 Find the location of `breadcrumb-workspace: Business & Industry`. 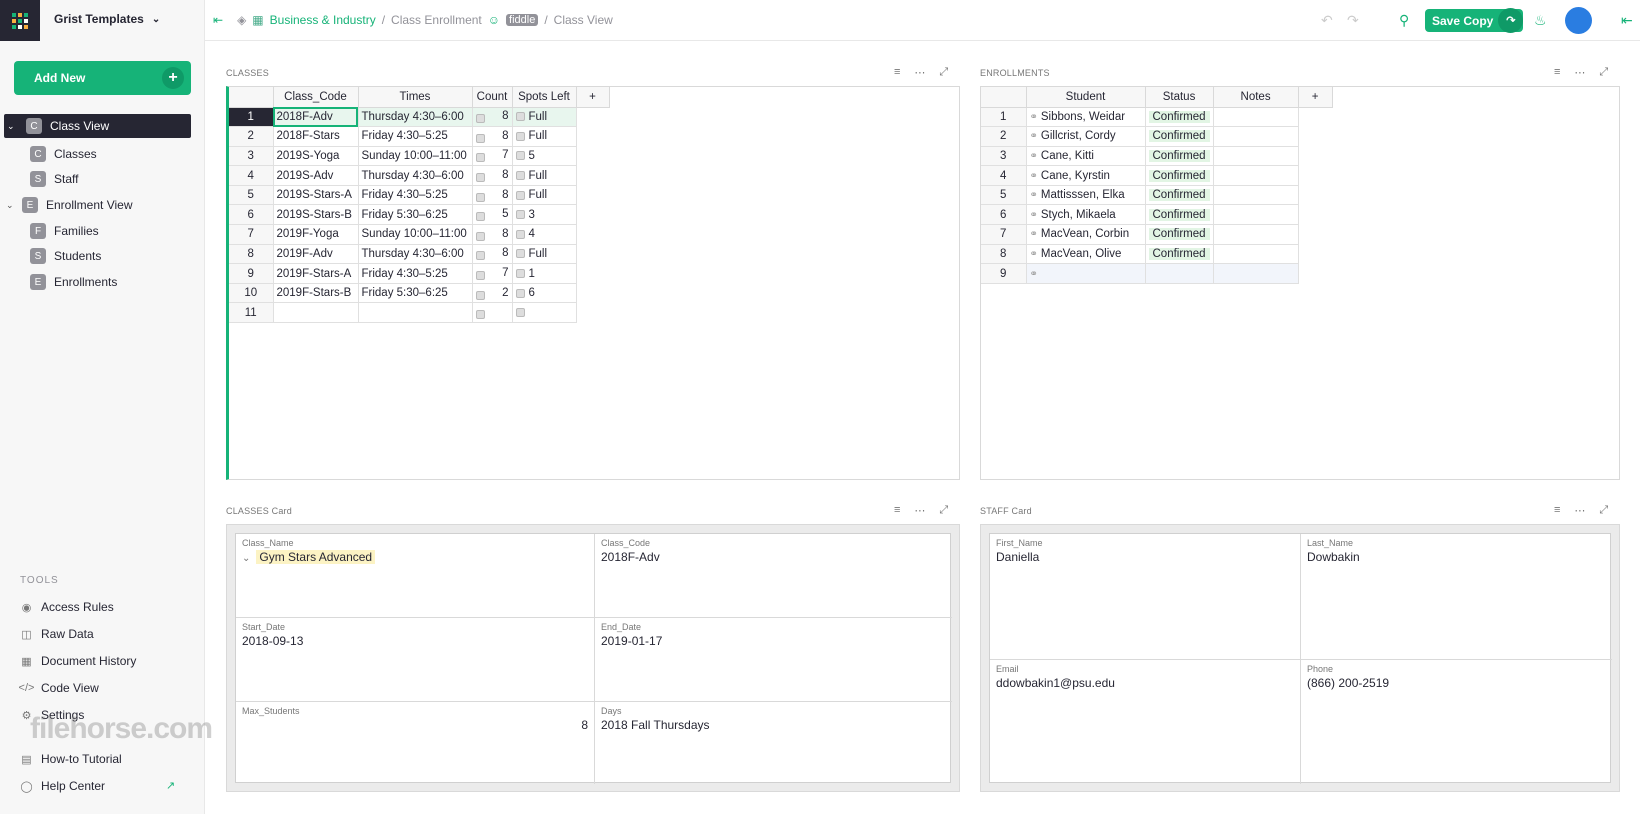

breadcrumb-workspace: Business & Industry is located at coordinates (323, 20).